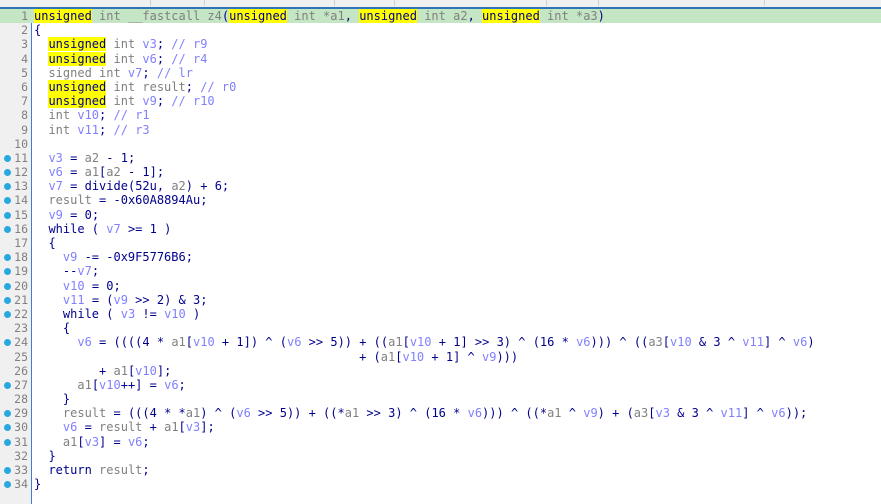 The image size is (881, 504). Describe the element at coordinates (440, 130) in the screenshot. I see `code-line: 9 int v11; // r3` at that location.